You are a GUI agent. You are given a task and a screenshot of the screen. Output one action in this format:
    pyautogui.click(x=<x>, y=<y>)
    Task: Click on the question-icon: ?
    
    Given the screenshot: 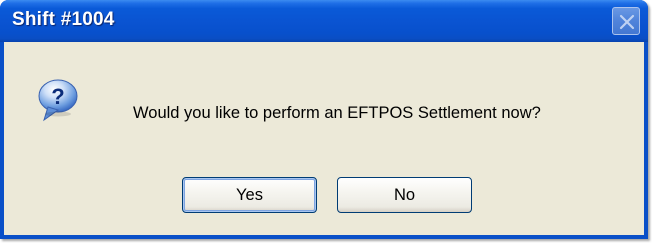 What is the action you would take?
    pyautogui.click(x=58, y=100)
    